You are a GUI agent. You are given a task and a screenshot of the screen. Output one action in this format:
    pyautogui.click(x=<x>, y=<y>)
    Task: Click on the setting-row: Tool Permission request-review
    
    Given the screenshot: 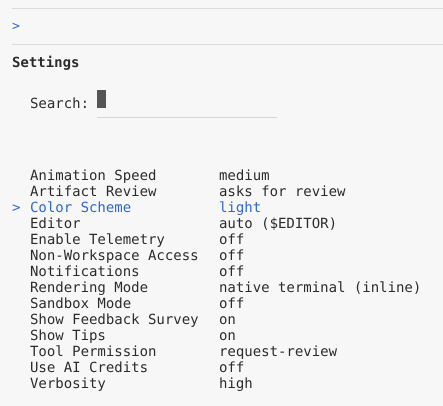 What is the action you would take?
    pyautogui.click(x=227, y=352)
    